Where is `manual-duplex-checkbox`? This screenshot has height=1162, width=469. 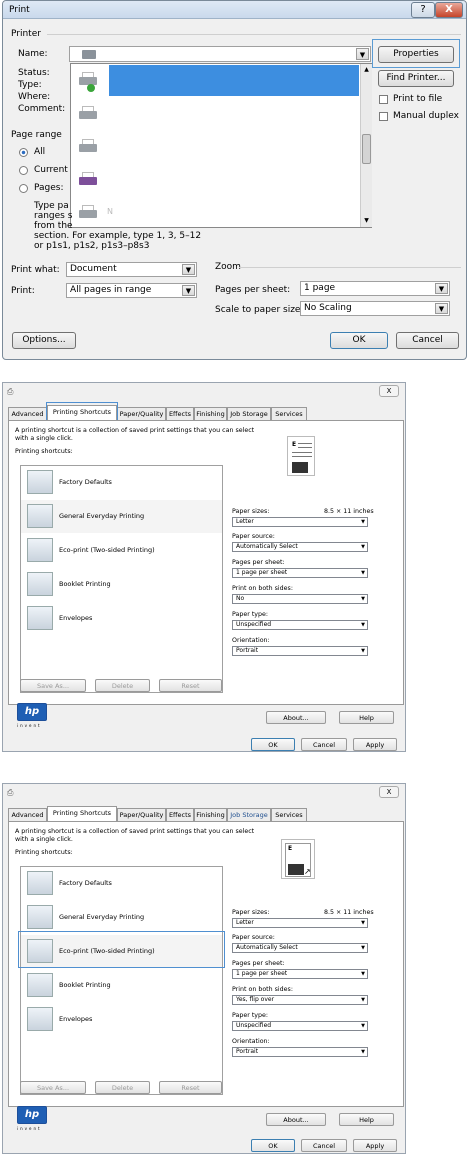 manual-duplex-checkbox is located at coordinates (383, 116).